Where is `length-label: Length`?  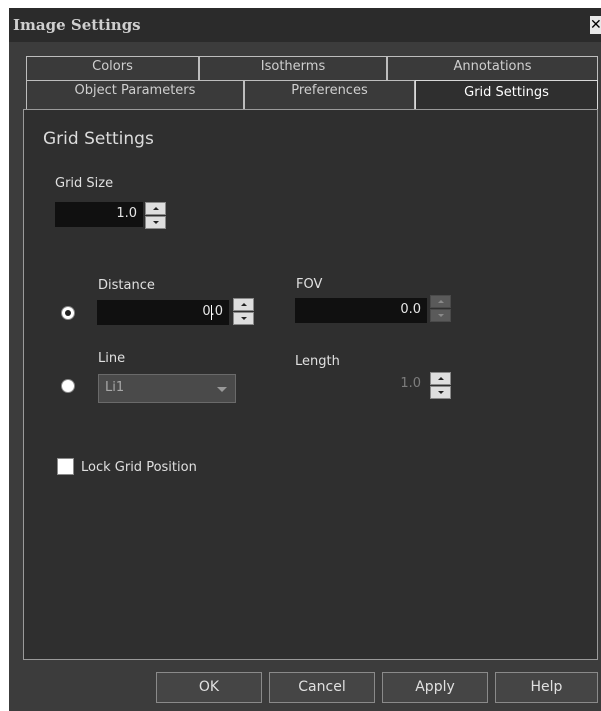 length-label: Length is located at coordinates (317, 361).